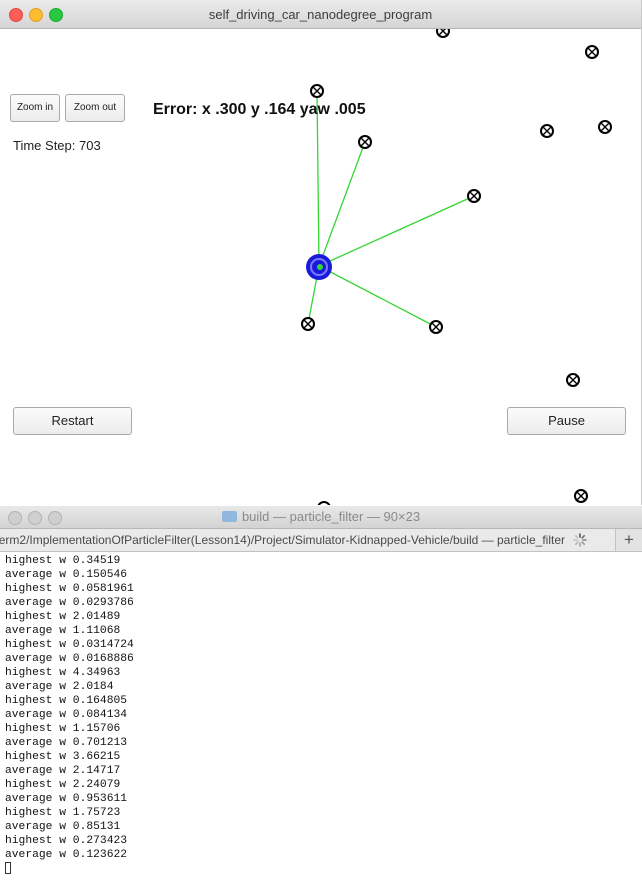 This screenshot has height=881, width=642. I want to click on terminal-line: highest w 4.34963, so click(63, 673).